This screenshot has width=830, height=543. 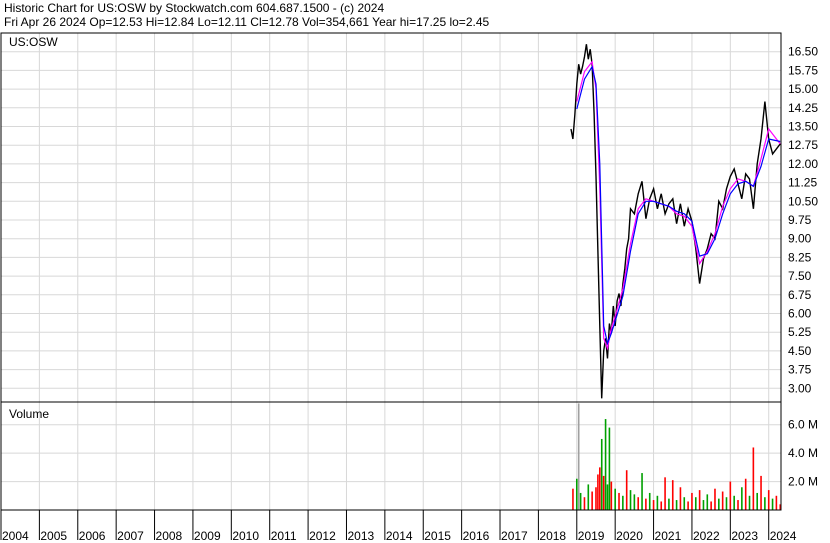 What do you see at coordinates (629, 536) in the screenshot?
I see `x-tick-label: 2020` at bounding box center [629, 536].